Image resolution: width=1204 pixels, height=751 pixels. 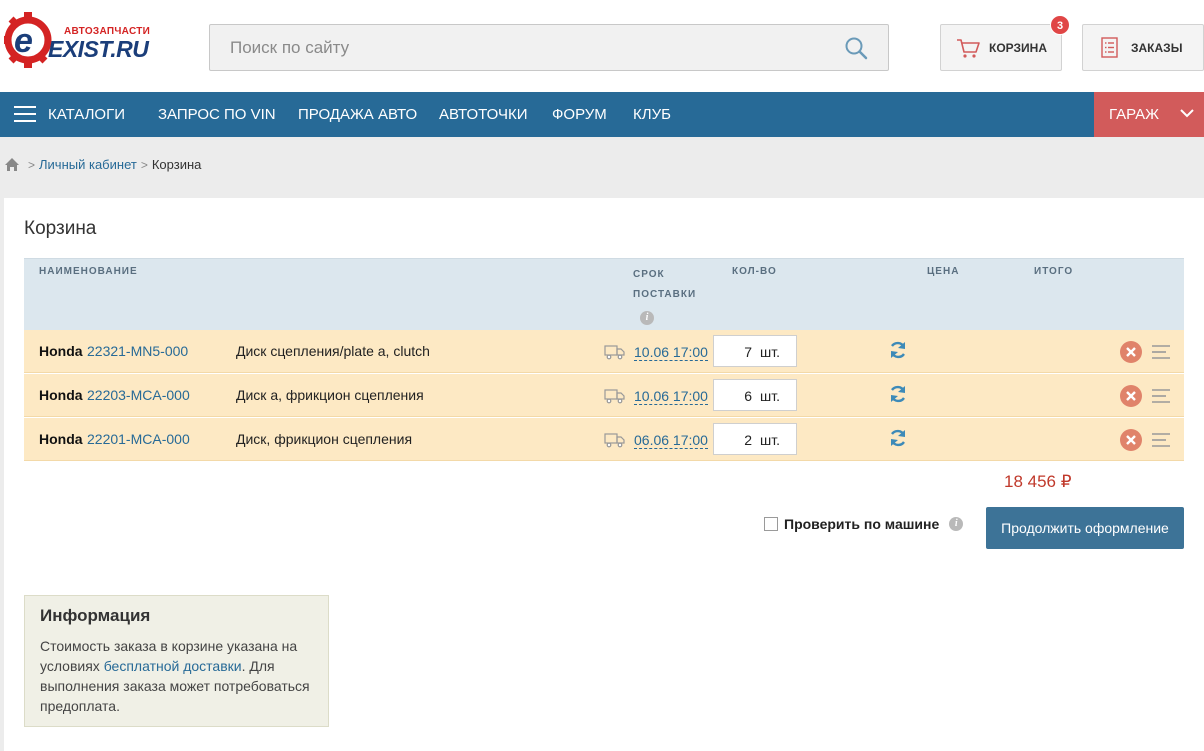 I want to click on search-box, so click(x=549, y=47).